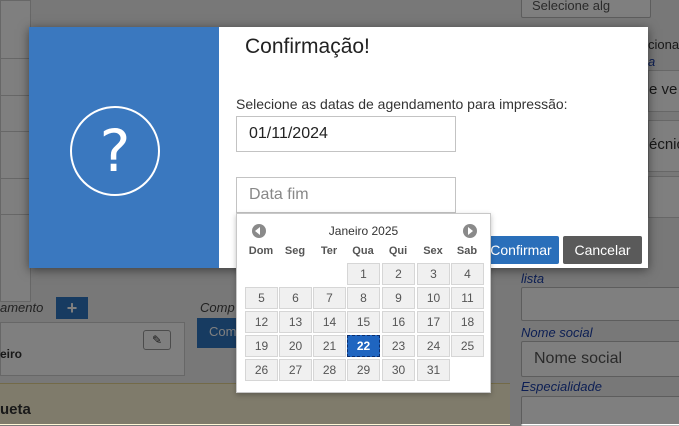 This screenshot has height=426, width=679. Describe the element at coordinates (398, 370) in the screenshot. I see `calendar-day: 30` at that location.